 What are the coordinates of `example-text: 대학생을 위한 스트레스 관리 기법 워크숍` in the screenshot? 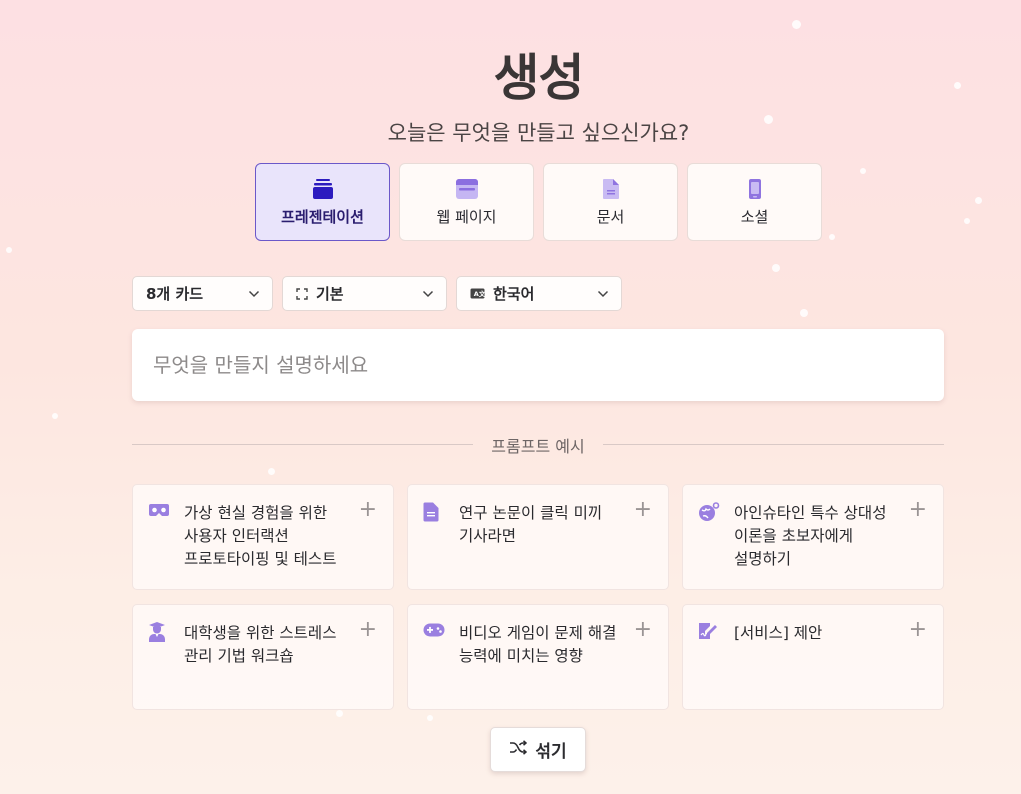 It's located at (260, 644).